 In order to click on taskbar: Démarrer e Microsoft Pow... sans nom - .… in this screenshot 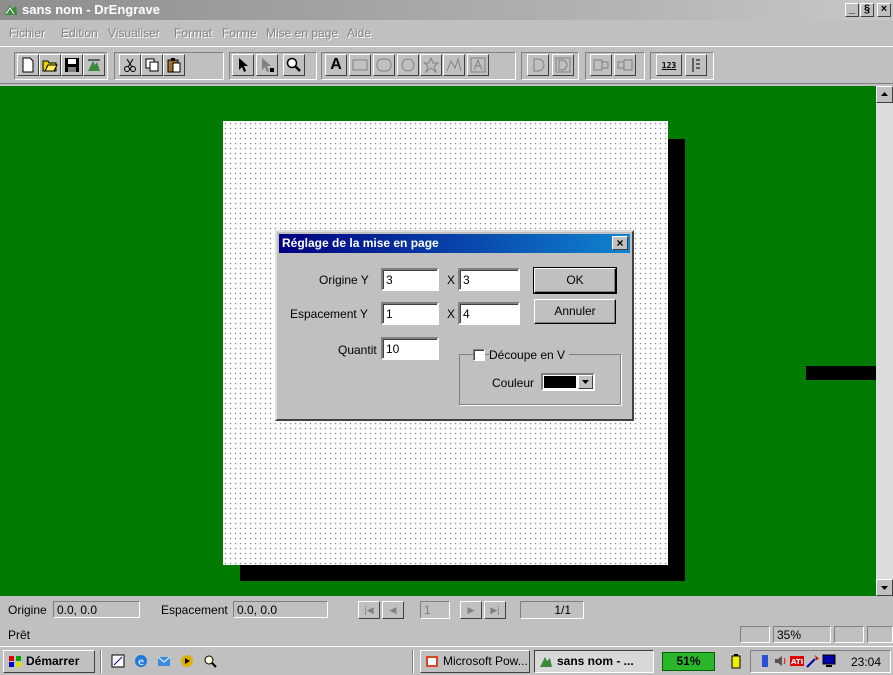, I will do `click(446, 660)`.